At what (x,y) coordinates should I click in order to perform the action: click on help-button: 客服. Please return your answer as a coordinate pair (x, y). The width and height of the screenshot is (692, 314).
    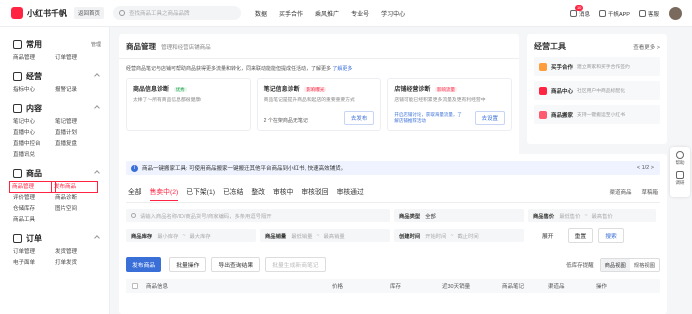
    Looking at the image, I should click on (648, 14).